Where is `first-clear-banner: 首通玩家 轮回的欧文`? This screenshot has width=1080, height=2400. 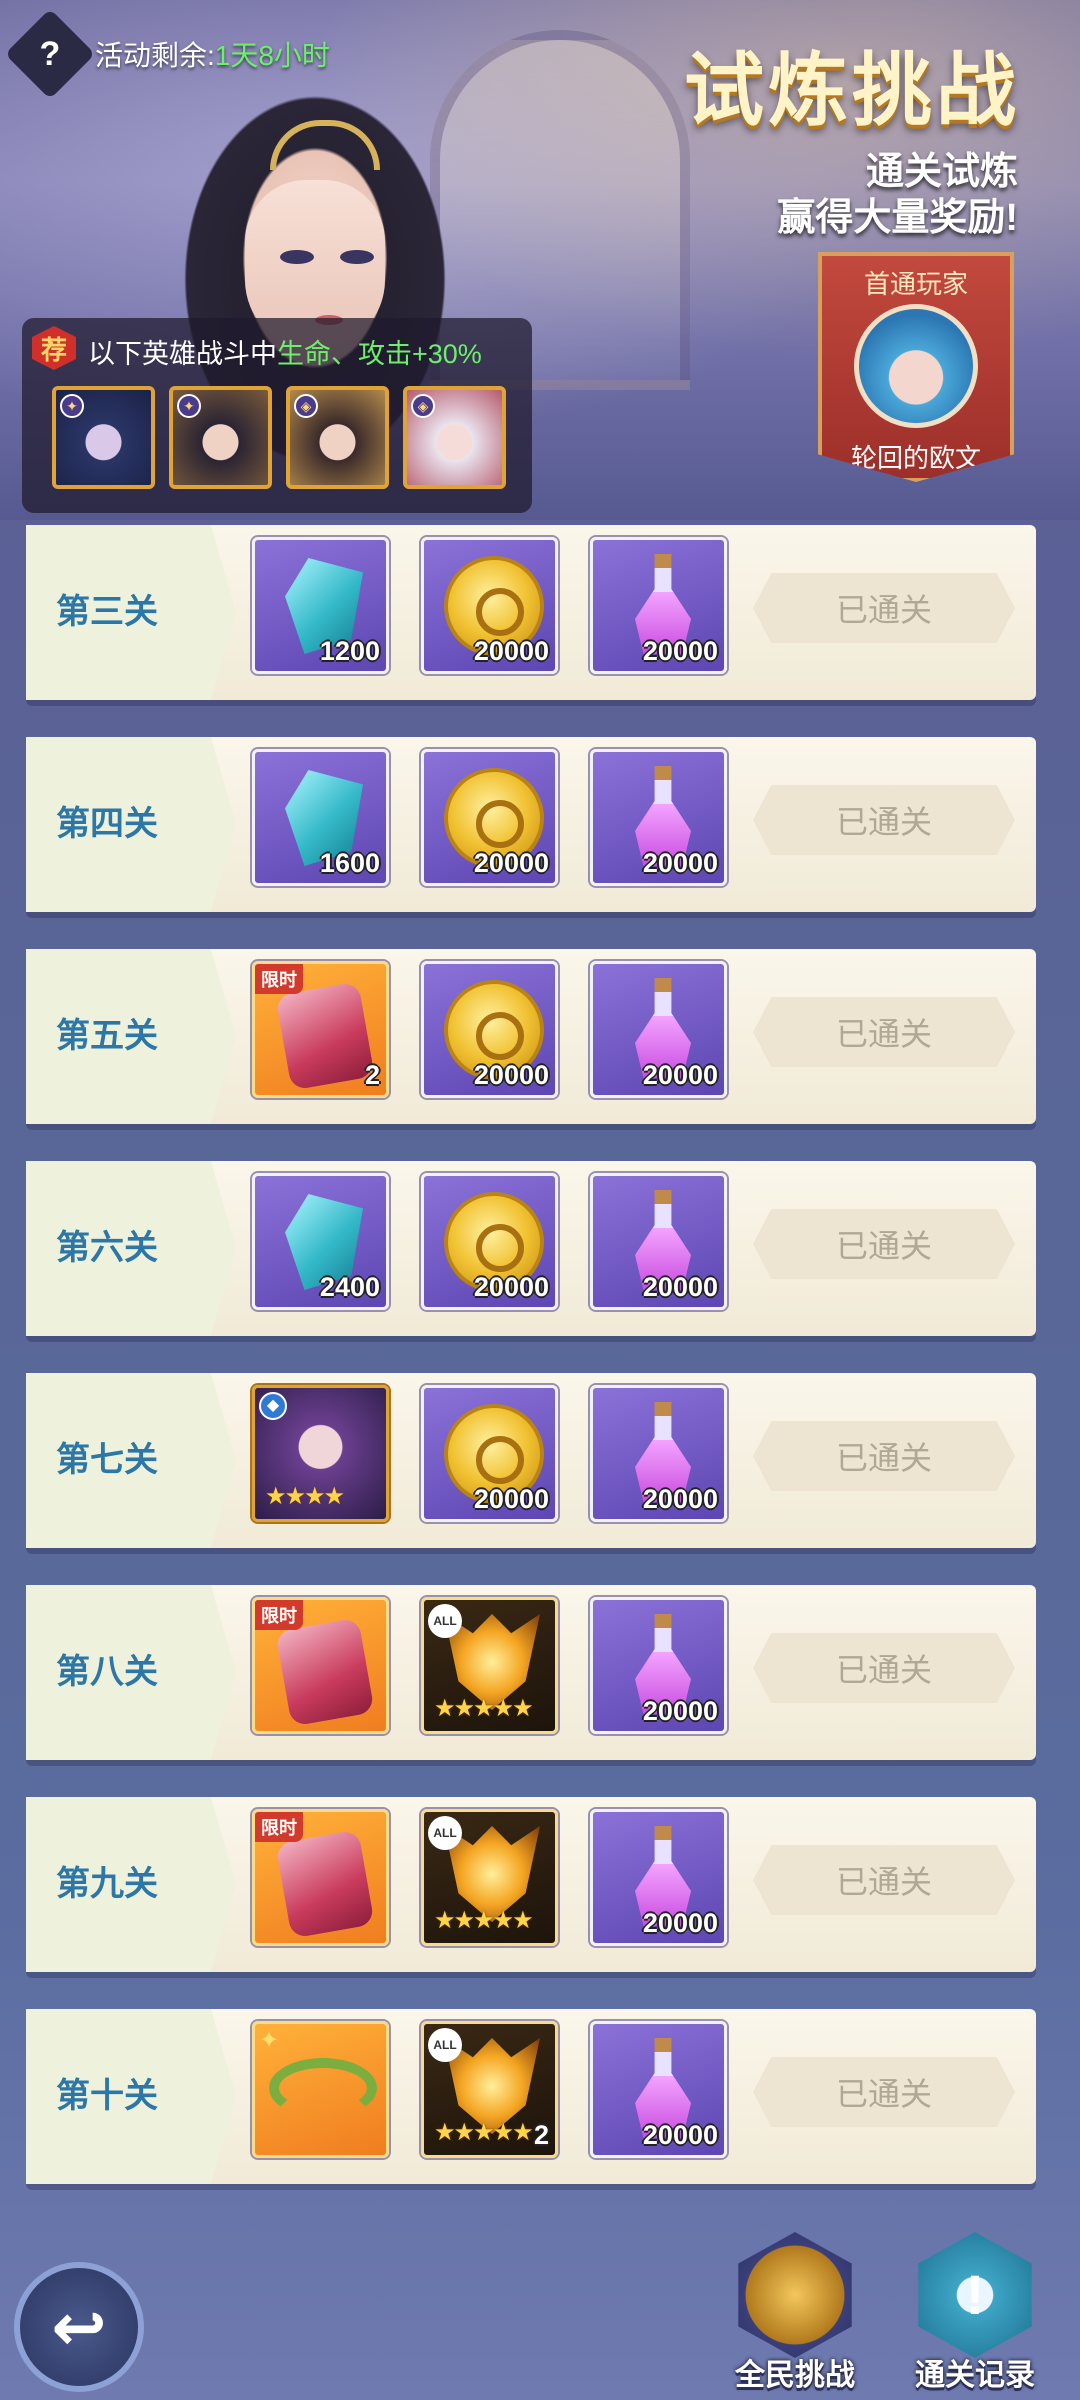 first-clear-banner: 首通玩家 轮回的欧文 is located at coordinates (916, 367).